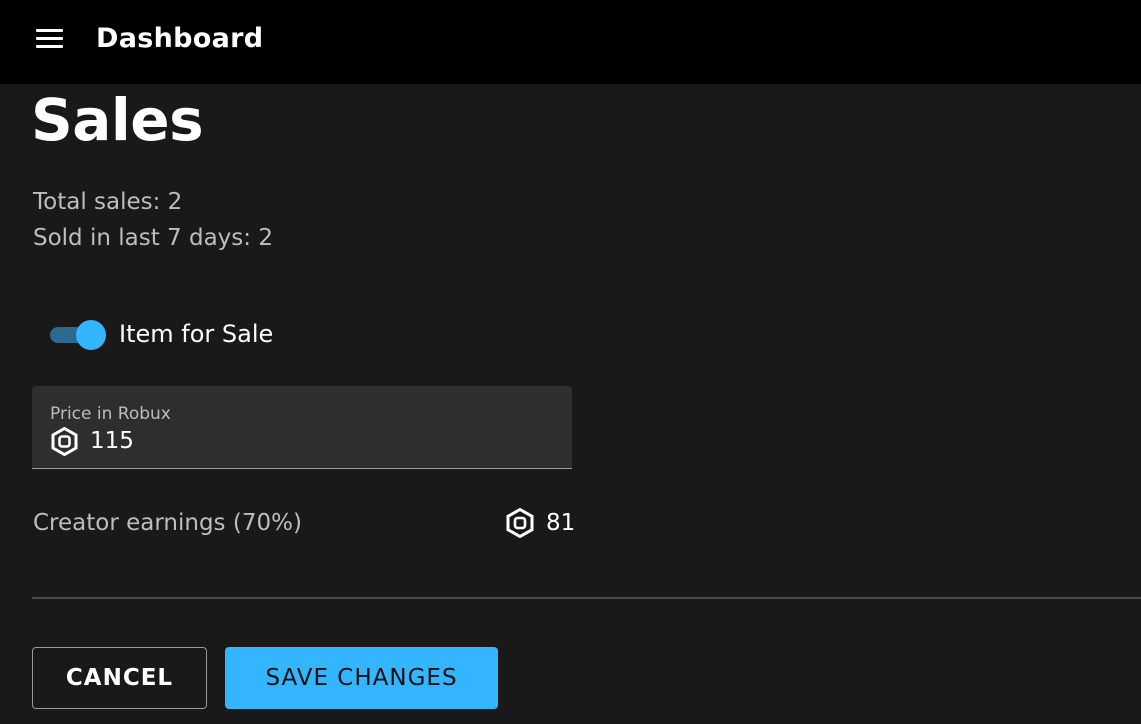 The image size is (1141, 724). I want to click on price-input-field: Price in Robux 115, so click(302, 427).